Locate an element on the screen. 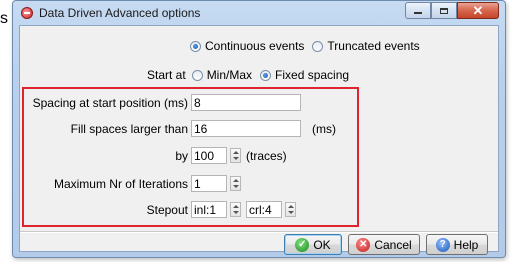 The width and height of the screenshot is (513, 262). radio-min-max-label: Min/Max is located at coordinates (229, 75).